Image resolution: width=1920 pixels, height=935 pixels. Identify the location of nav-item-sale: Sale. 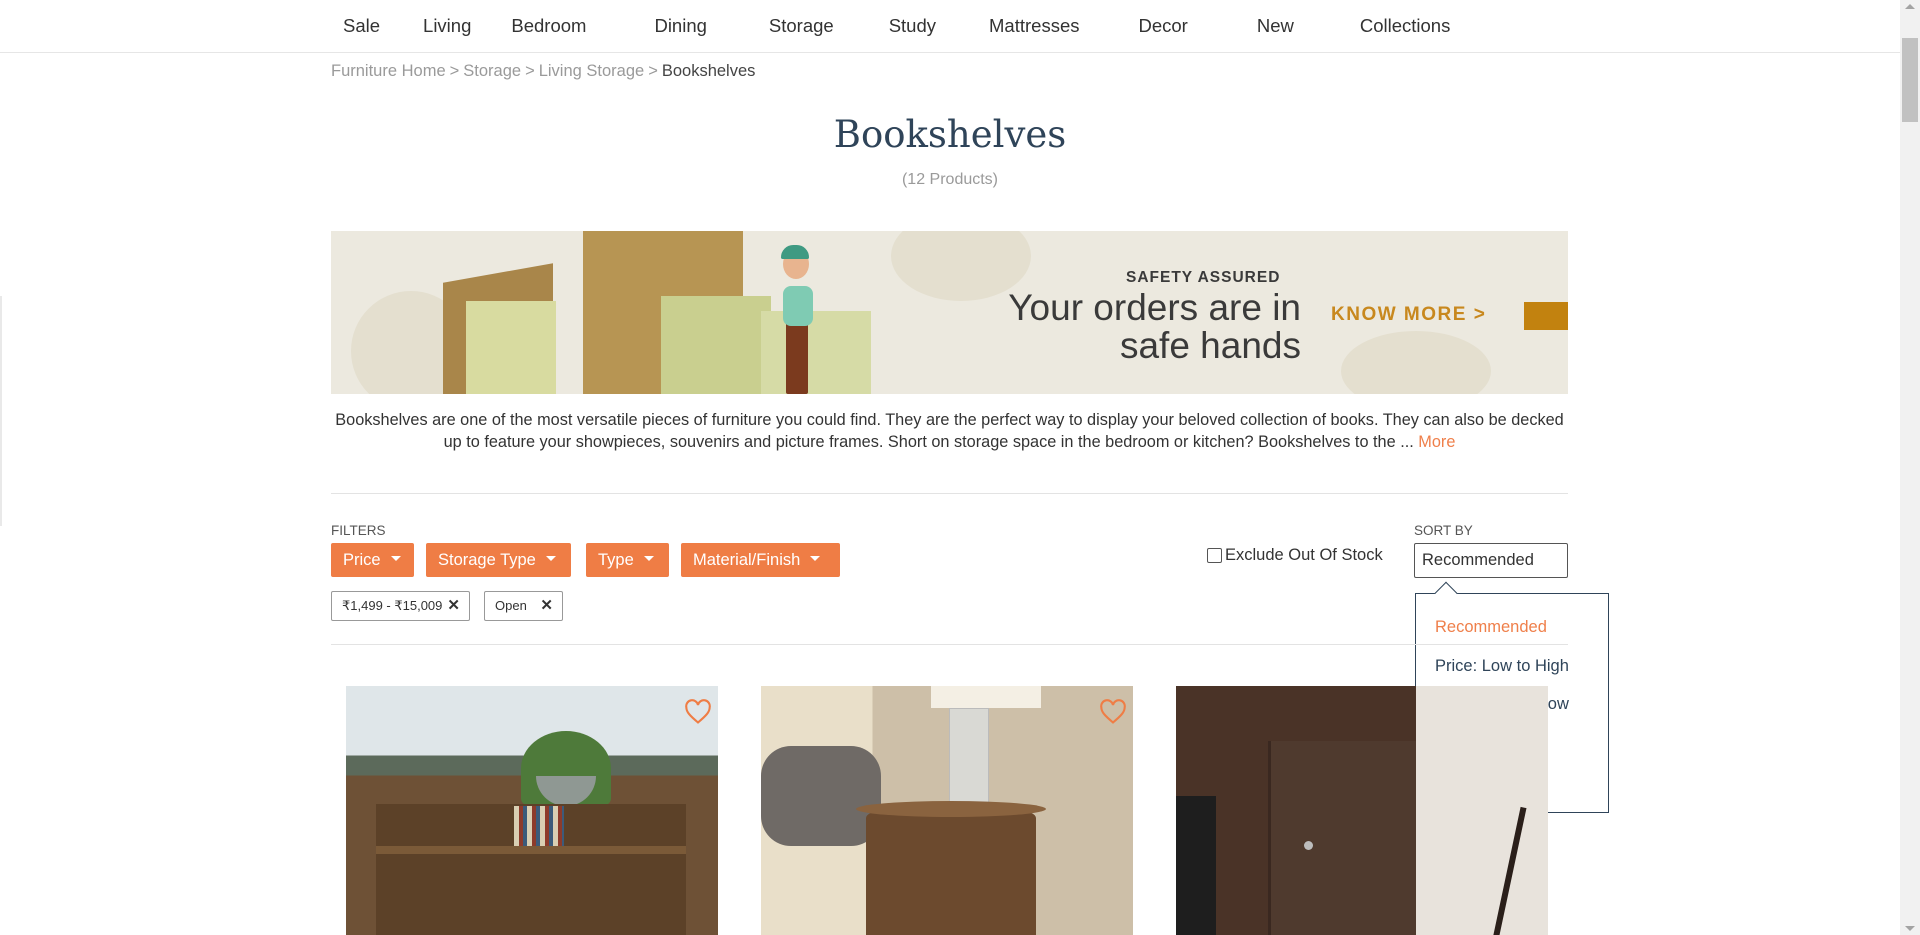
(361, 26).